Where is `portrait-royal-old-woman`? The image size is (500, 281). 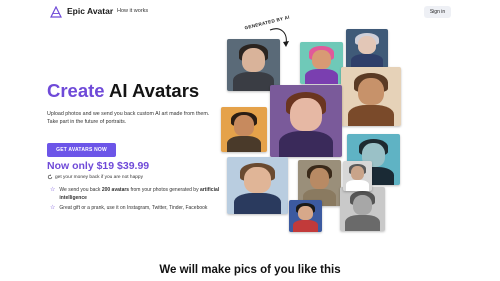
portrait-royal-old-woman is located at coordinates (367, 48).